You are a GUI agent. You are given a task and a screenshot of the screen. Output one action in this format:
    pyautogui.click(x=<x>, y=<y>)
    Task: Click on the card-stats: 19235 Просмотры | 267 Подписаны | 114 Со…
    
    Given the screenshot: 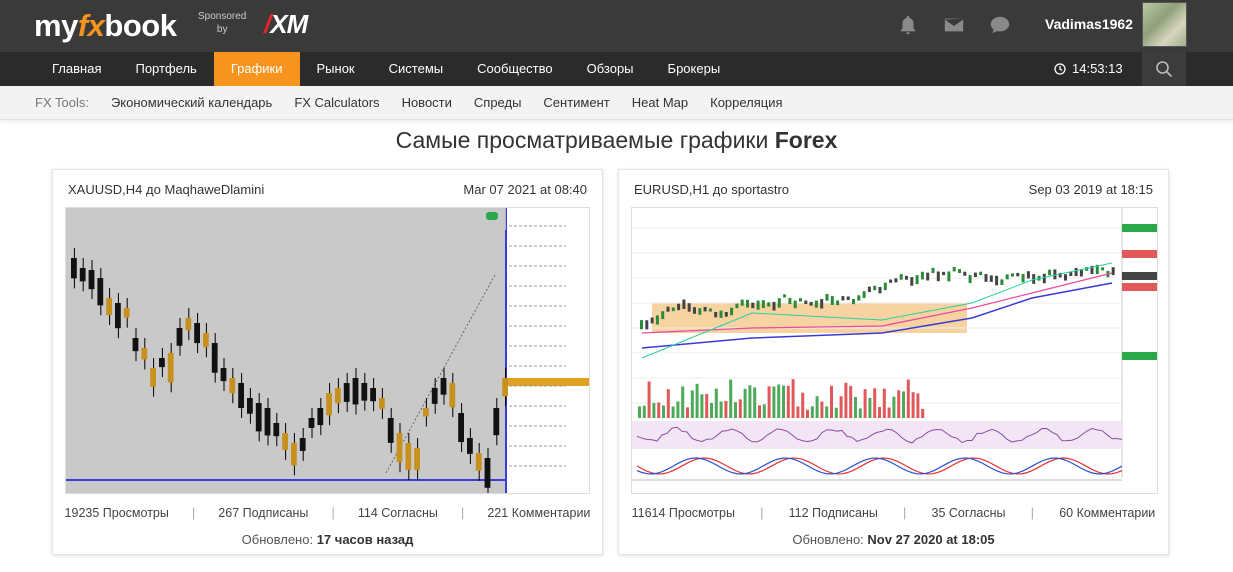 What is the action you would take?
    pyautogui.click(x=327, y=513)
    